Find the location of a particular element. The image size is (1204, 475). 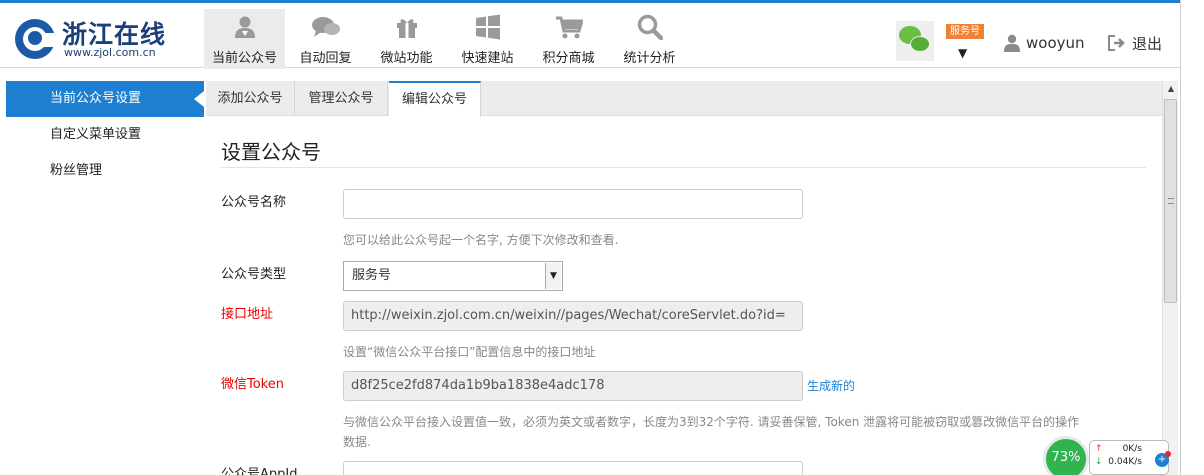

divider is located at coordinates (683, 167).